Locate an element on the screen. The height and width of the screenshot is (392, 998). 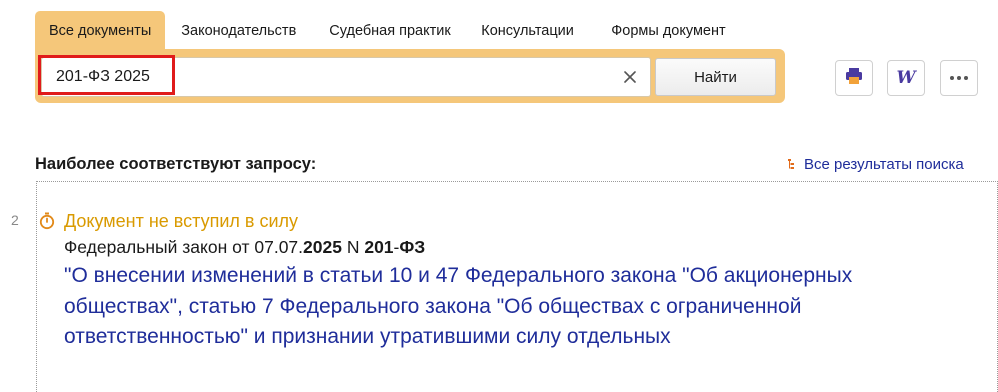
print-button is located at coordinates (854, 78).